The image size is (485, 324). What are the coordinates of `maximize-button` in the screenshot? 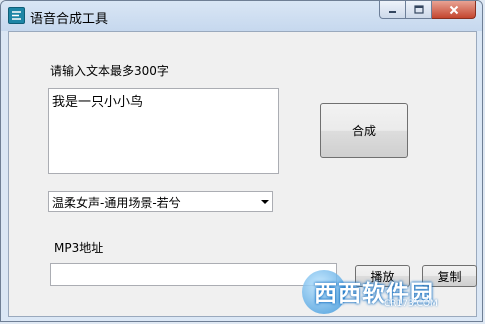 It's located at (419, 10).